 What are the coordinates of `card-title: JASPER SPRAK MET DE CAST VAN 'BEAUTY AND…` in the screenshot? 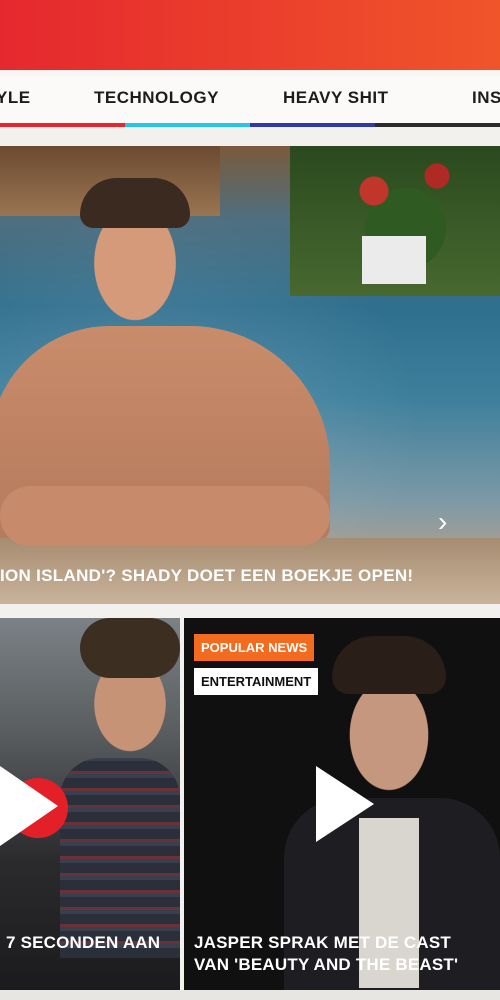 It's located at (326, 954).